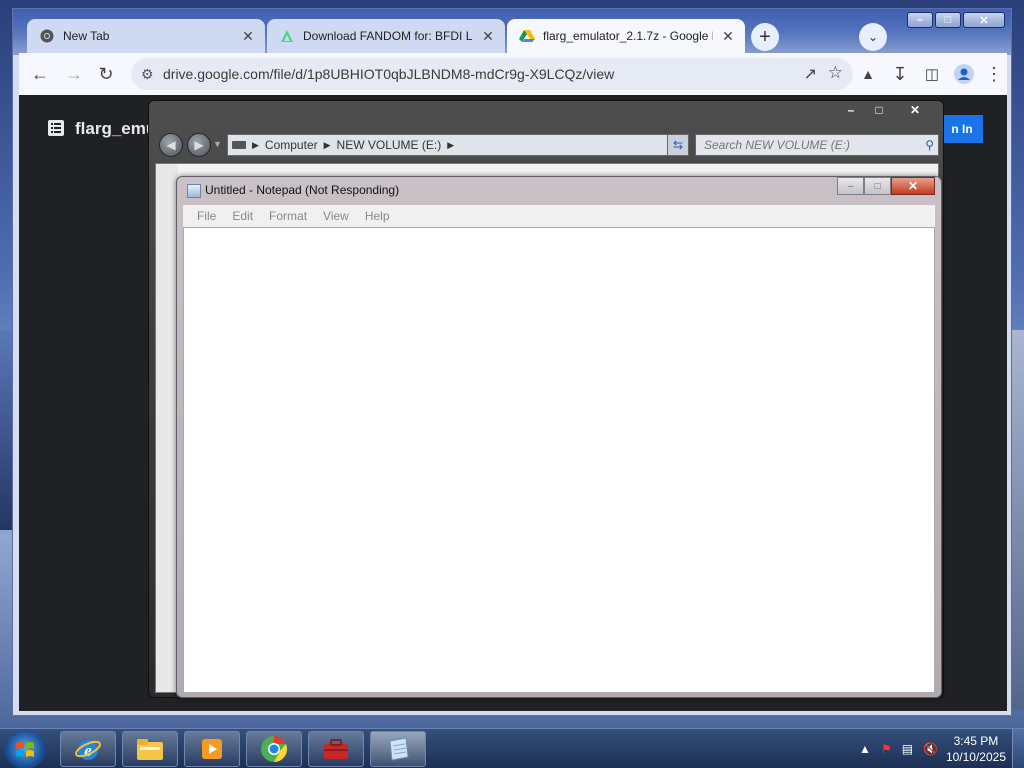 This screenshot has height=768, width=1024. What do you see at coordinates (206, 216) in the screenshot?
I see `menu-file: File` at bounding box center [206, 216].